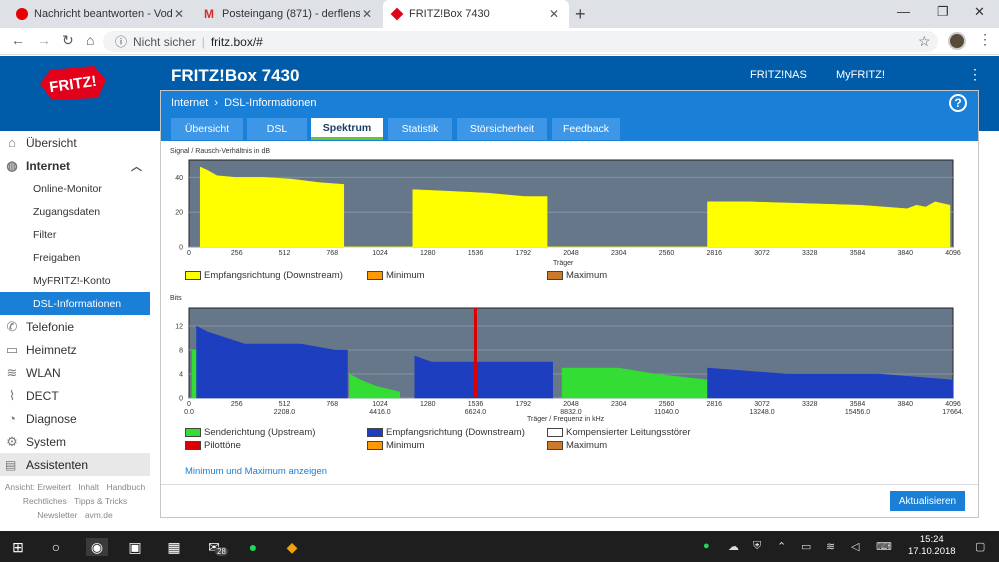  What do you see at coordinates (88, 487) in the screenshot?
I see `footer-link-inhalt: Inhalt` at bounding box center [88, 487].